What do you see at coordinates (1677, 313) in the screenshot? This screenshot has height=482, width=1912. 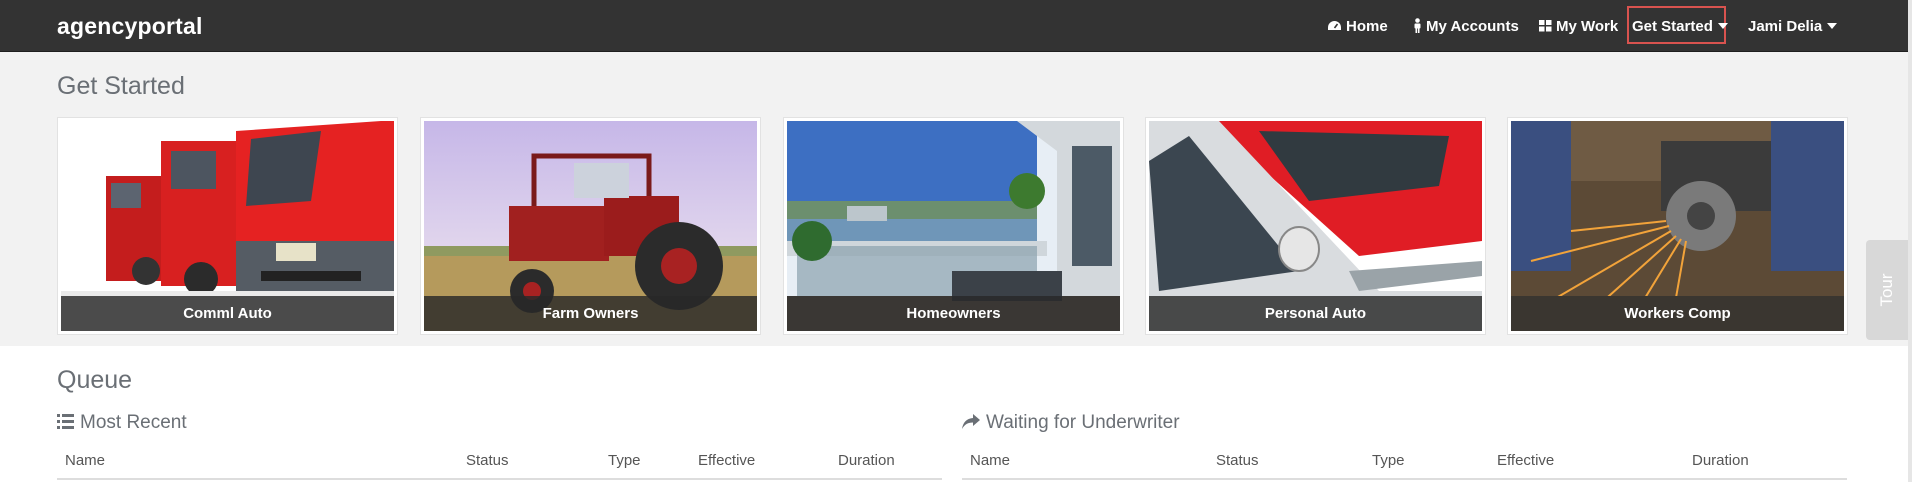 I see `card-label: Workers Comp` at bounding box center [1677, 313].